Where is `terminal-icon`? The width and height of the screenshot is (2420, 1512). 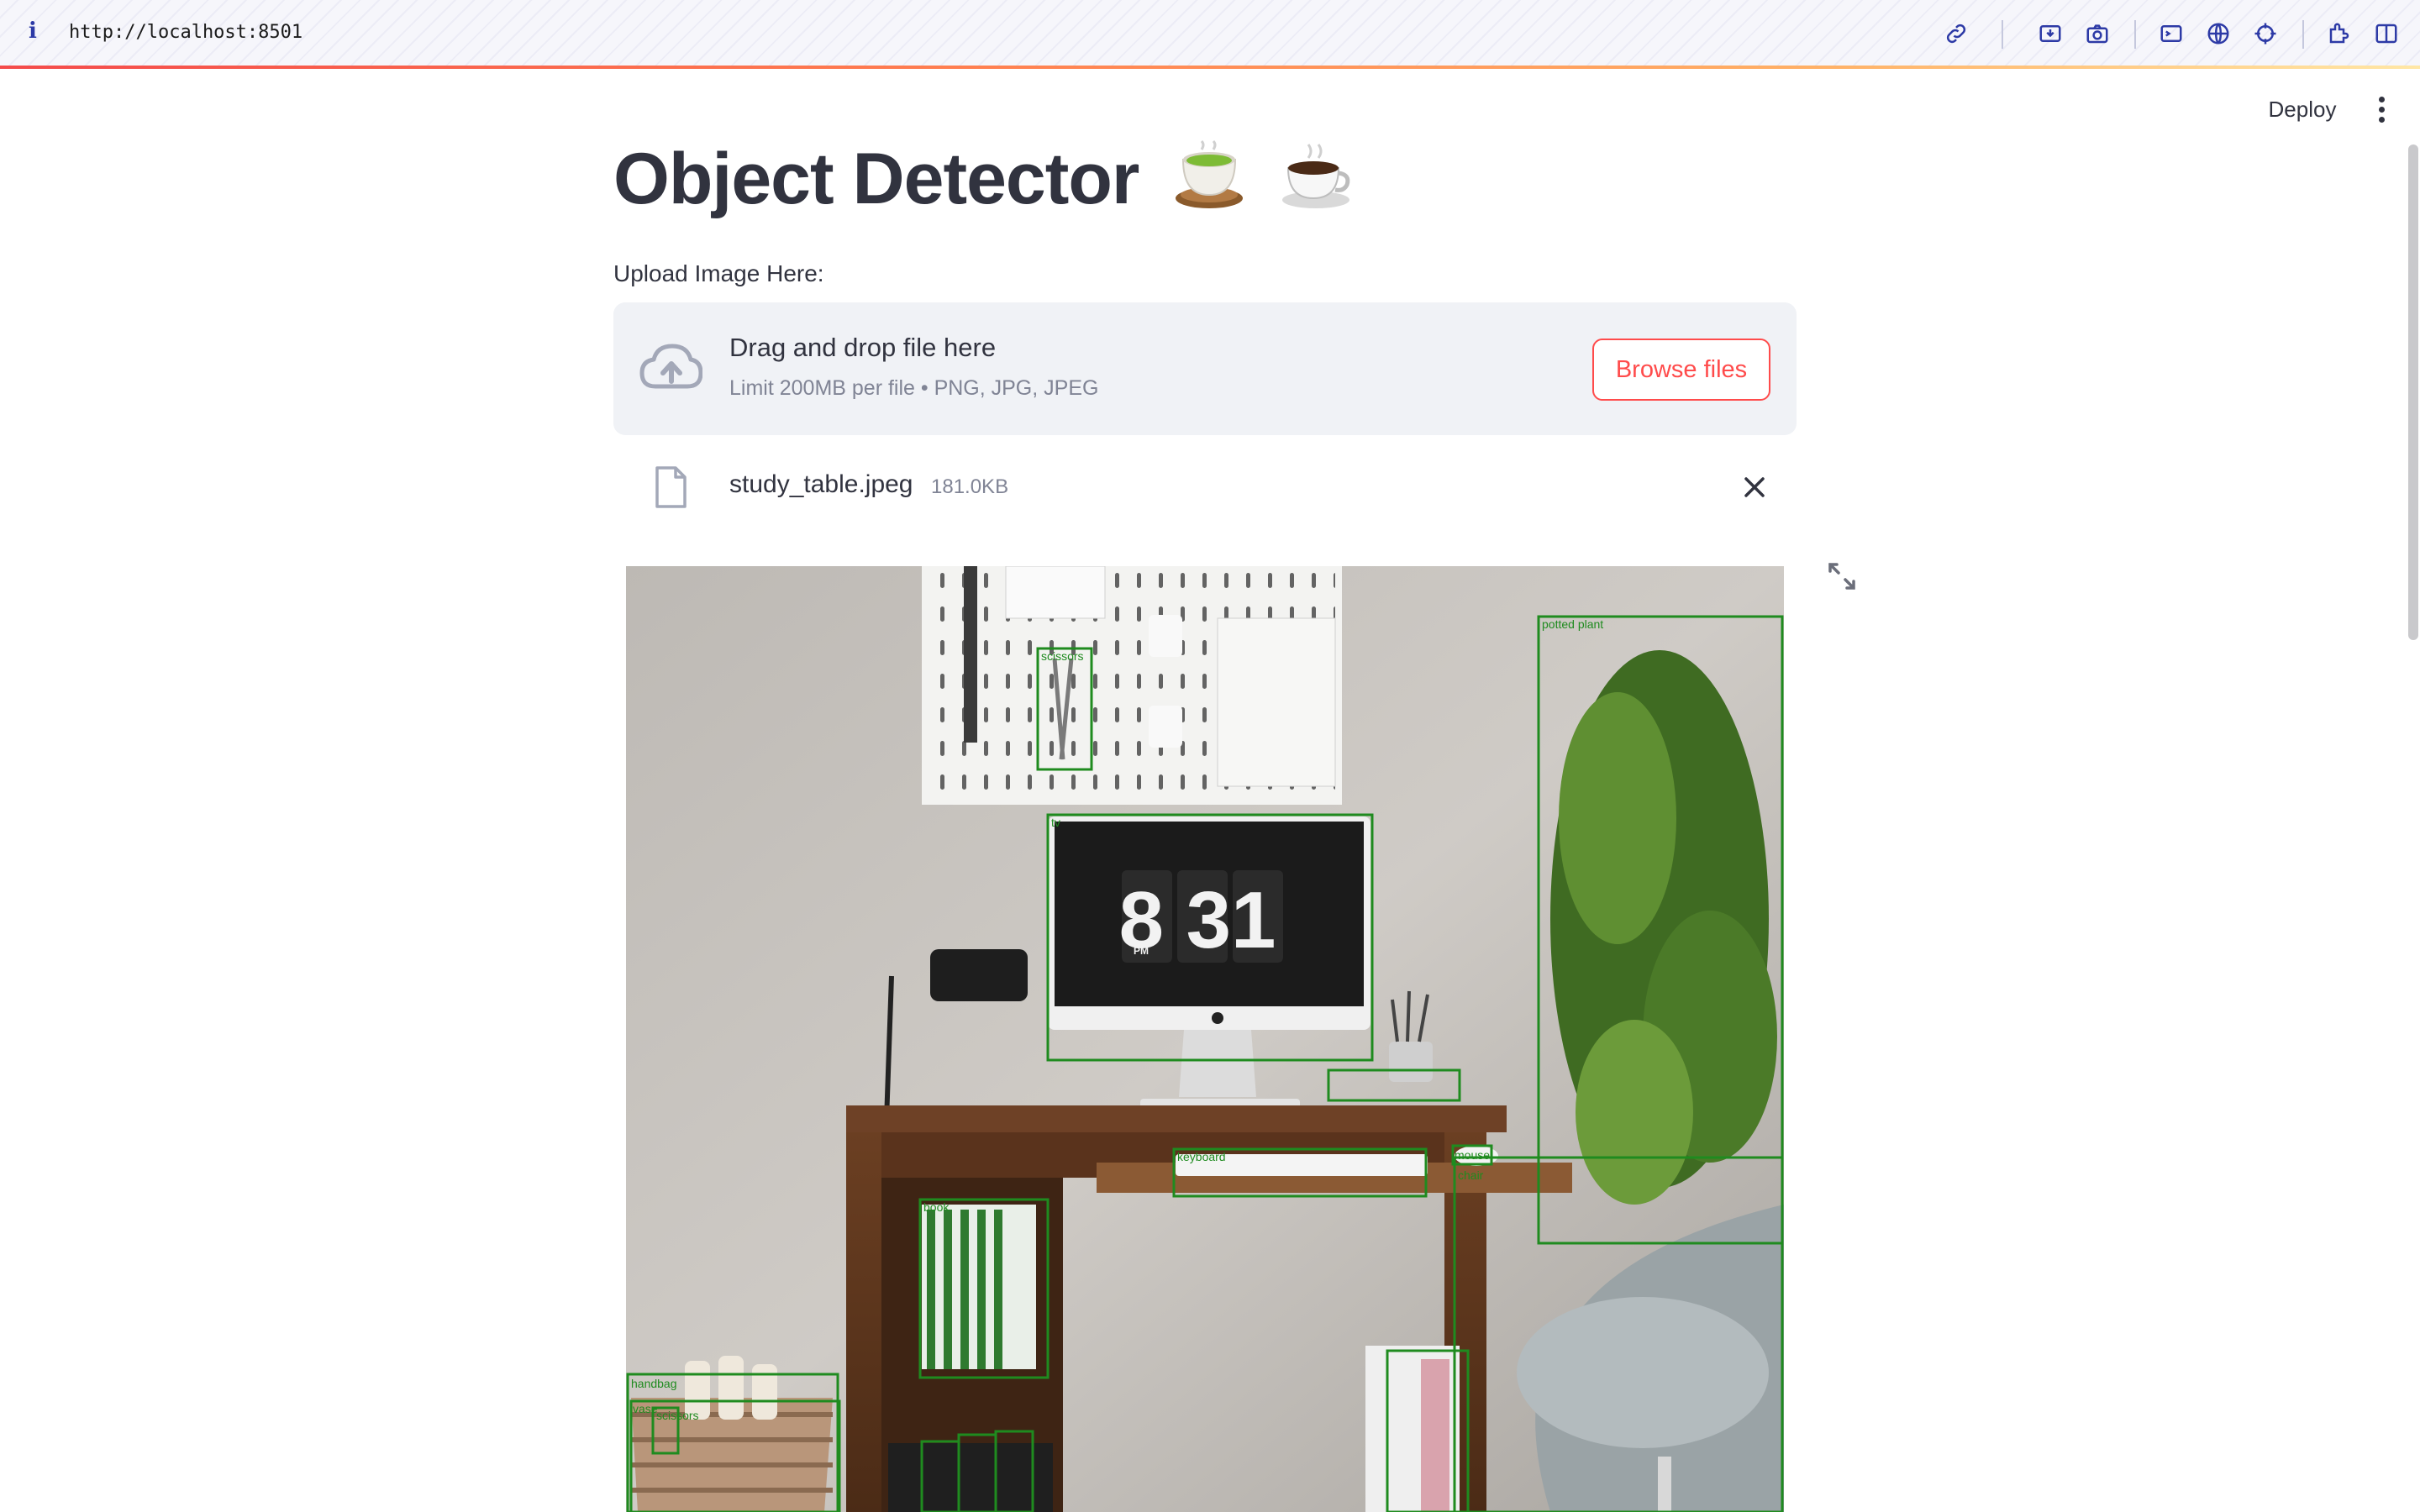
terminal-icon is located at coordinates (2171, 33).